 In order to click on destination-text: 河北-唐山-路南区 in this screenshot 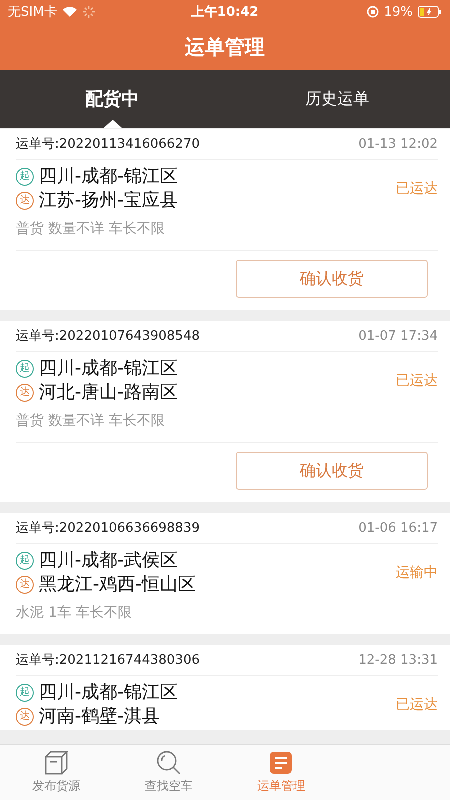, I will do `click(108, 392)`.